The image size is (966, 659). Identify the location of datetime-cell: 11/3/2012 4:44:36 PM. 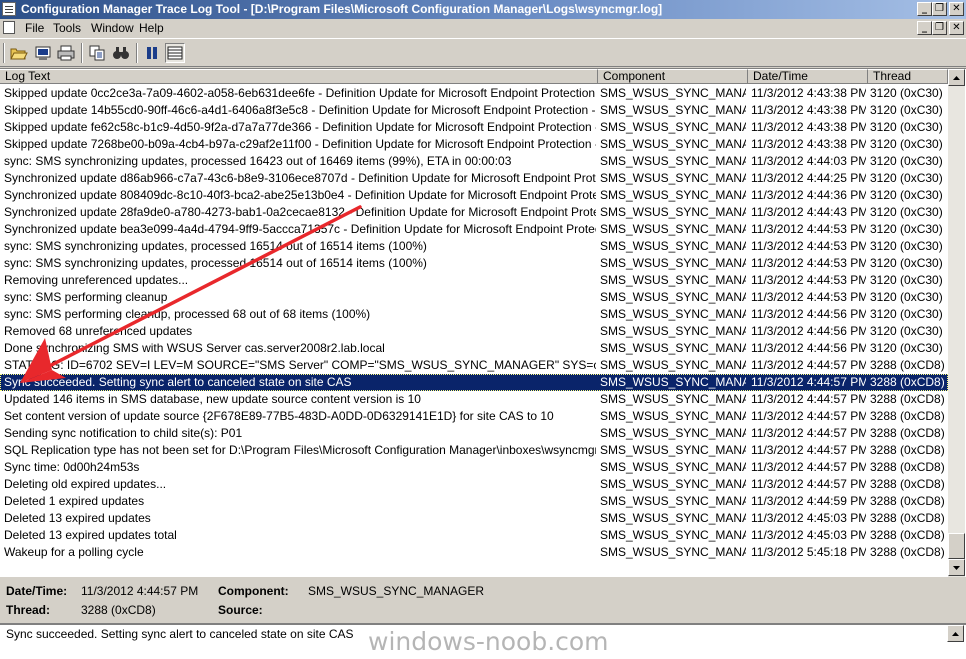
(808, 195).